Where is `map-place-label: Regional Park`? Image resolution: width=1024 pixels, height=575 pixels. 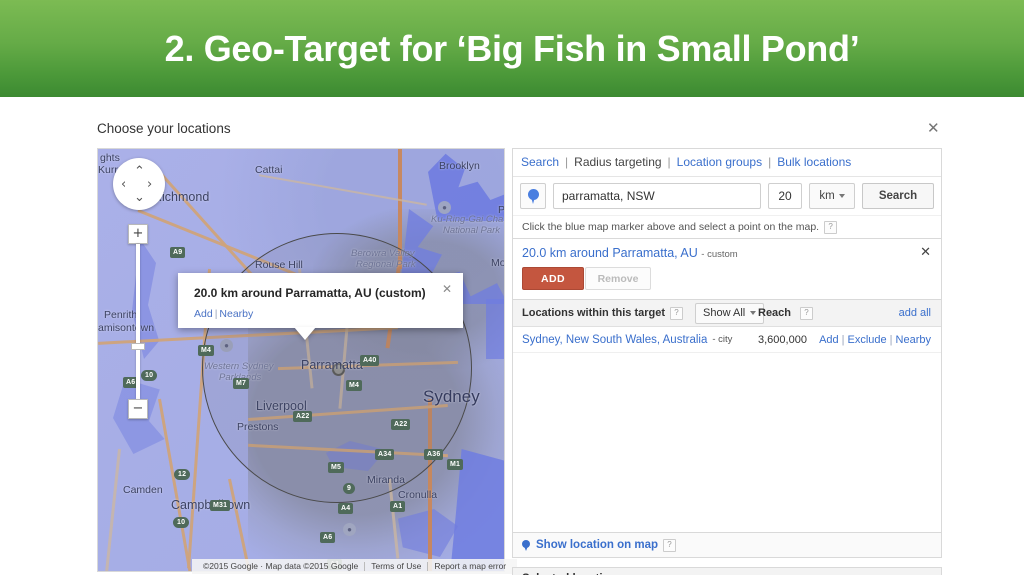
map-place-label: Regional Park is located at coordinates (386, 264).